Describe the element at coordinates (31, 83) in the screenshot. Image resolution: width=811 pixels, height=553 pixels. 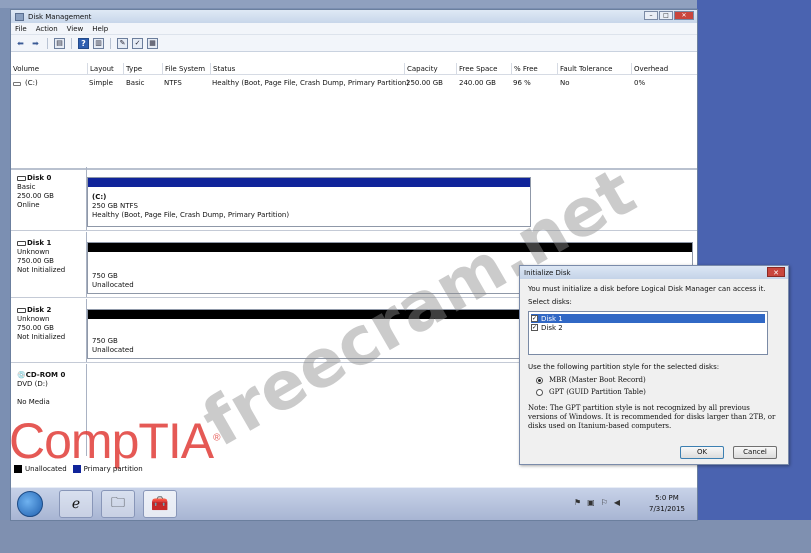
I see `volume-cell: (C:)` at that location.